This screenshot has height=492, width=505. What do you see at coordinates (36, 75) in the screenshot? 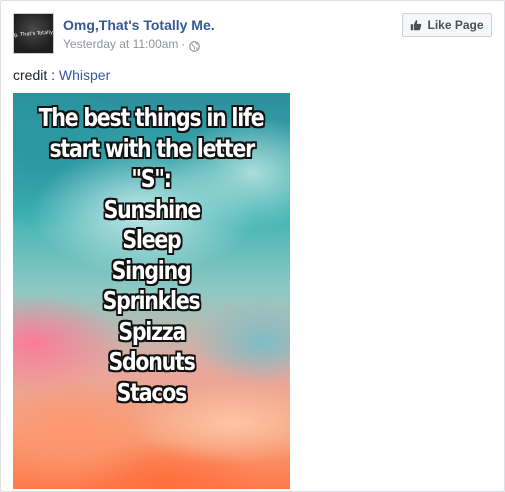
I see `credit-prefix: credit :` at bounding box center [36, 75].